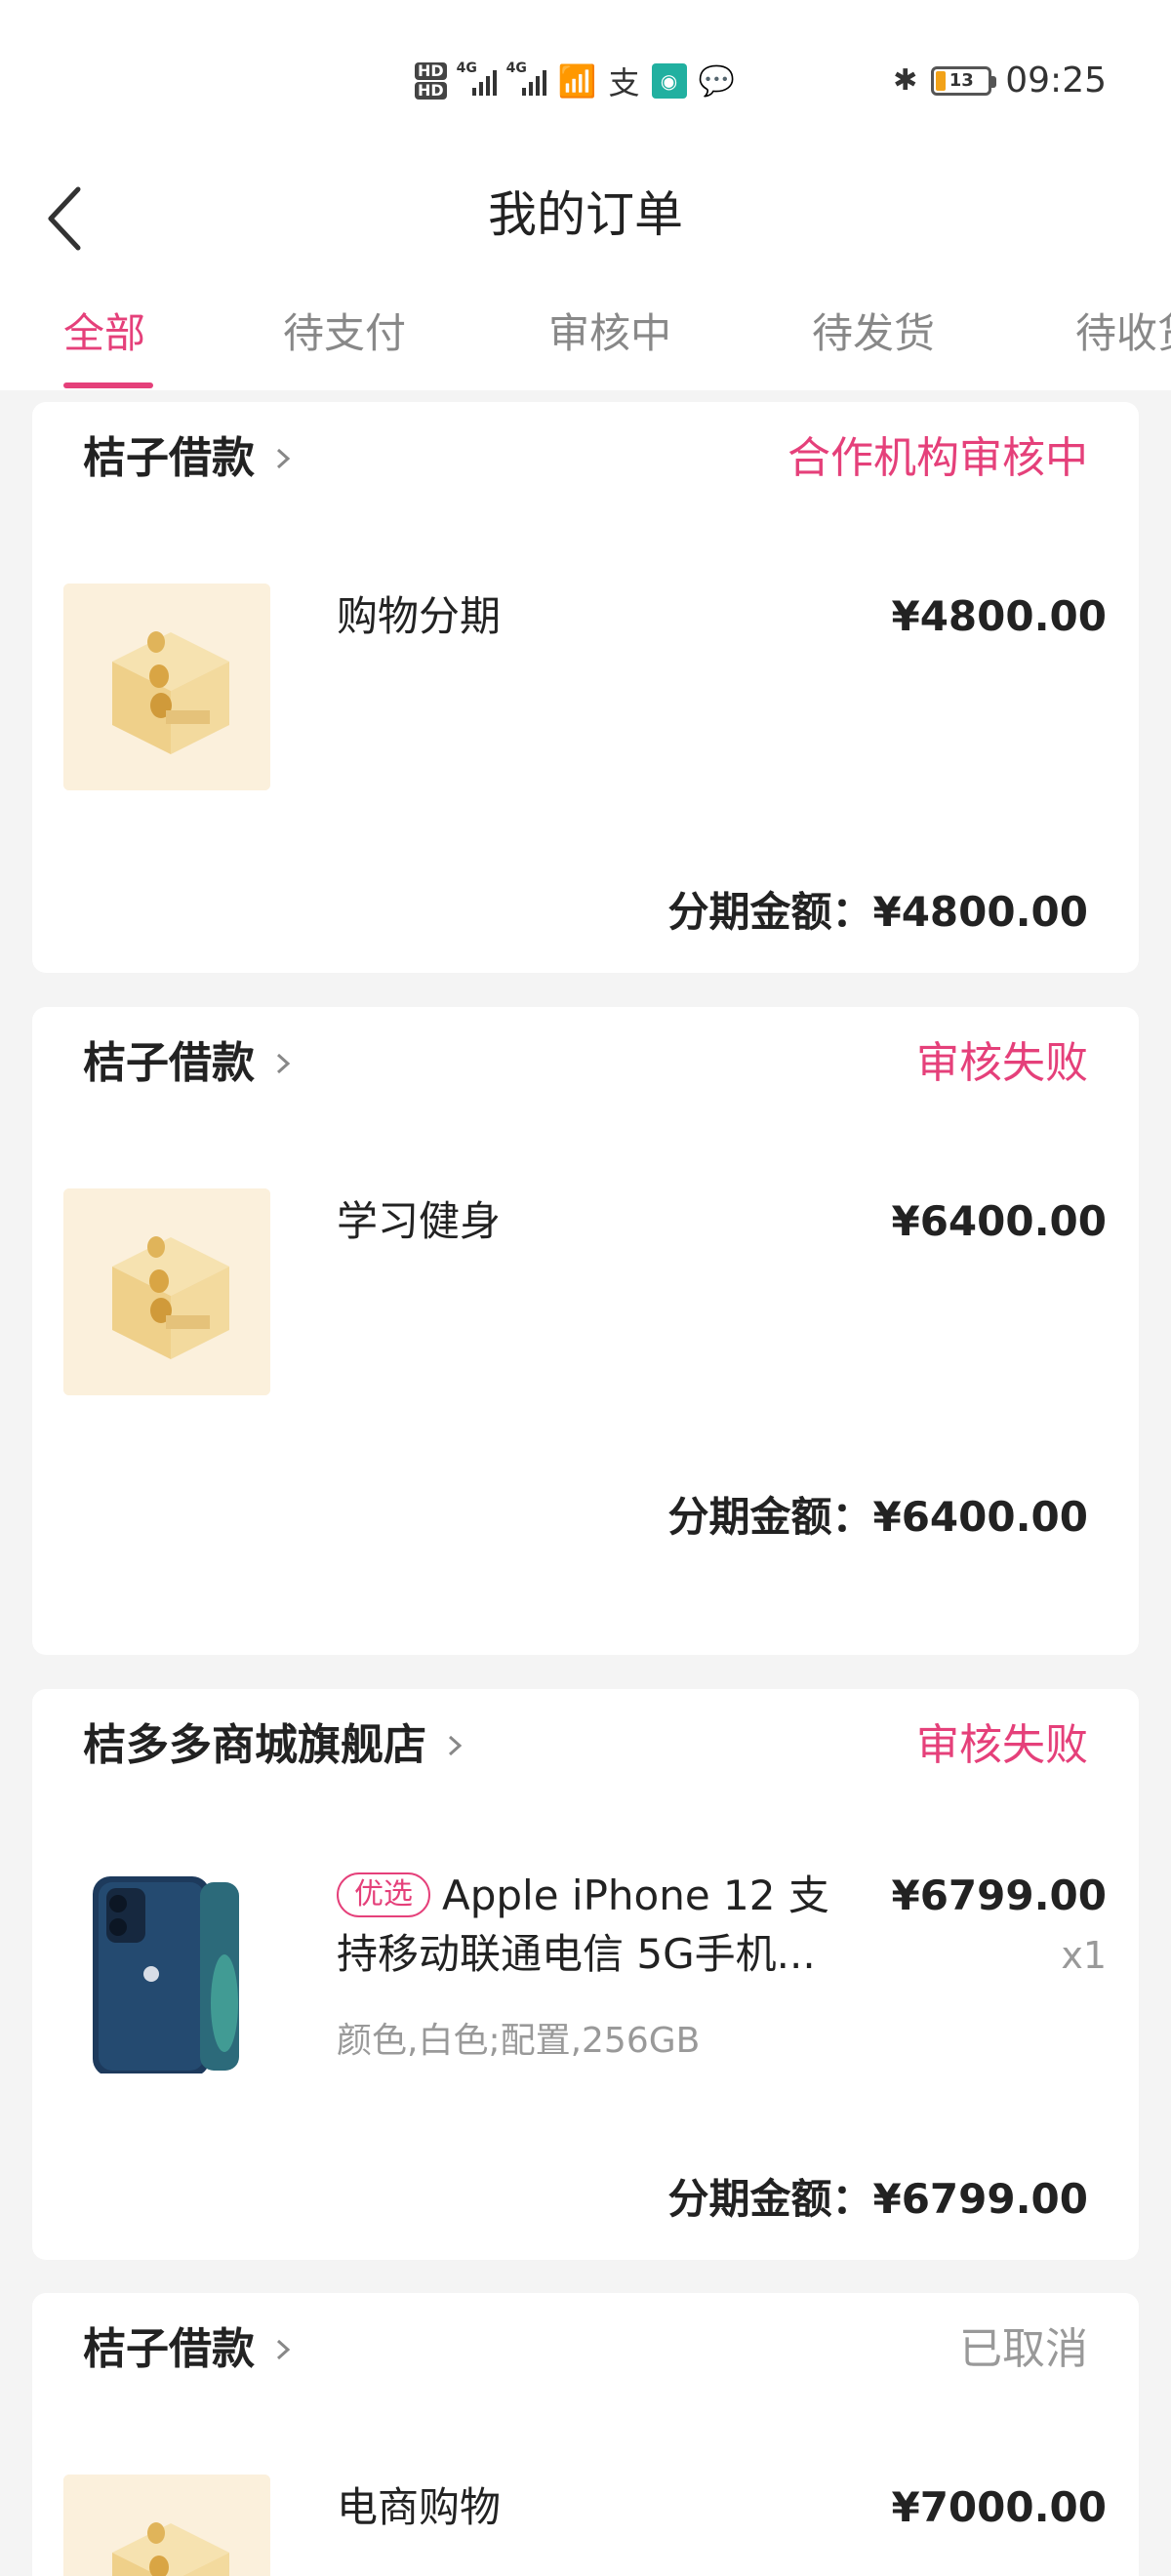 This screenshot has height=2576, width=1171. Describe the element at coordinates (431, 81) in the screenshot. I see `hd-icon: HD HD` at that location.